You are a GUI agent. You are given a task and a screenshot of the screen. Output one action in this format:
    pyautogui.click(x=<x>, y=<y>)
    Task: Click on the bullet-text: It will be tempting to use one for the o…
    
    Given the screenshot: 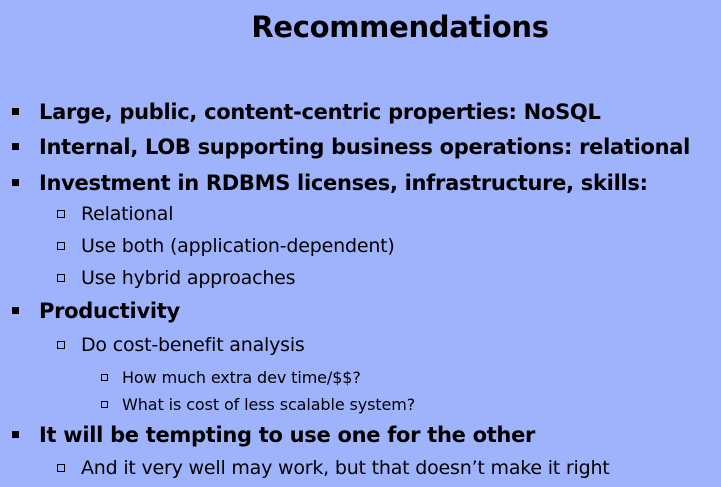 What is the action you would take?
    pyautogui.click(x=287, y=435)
    